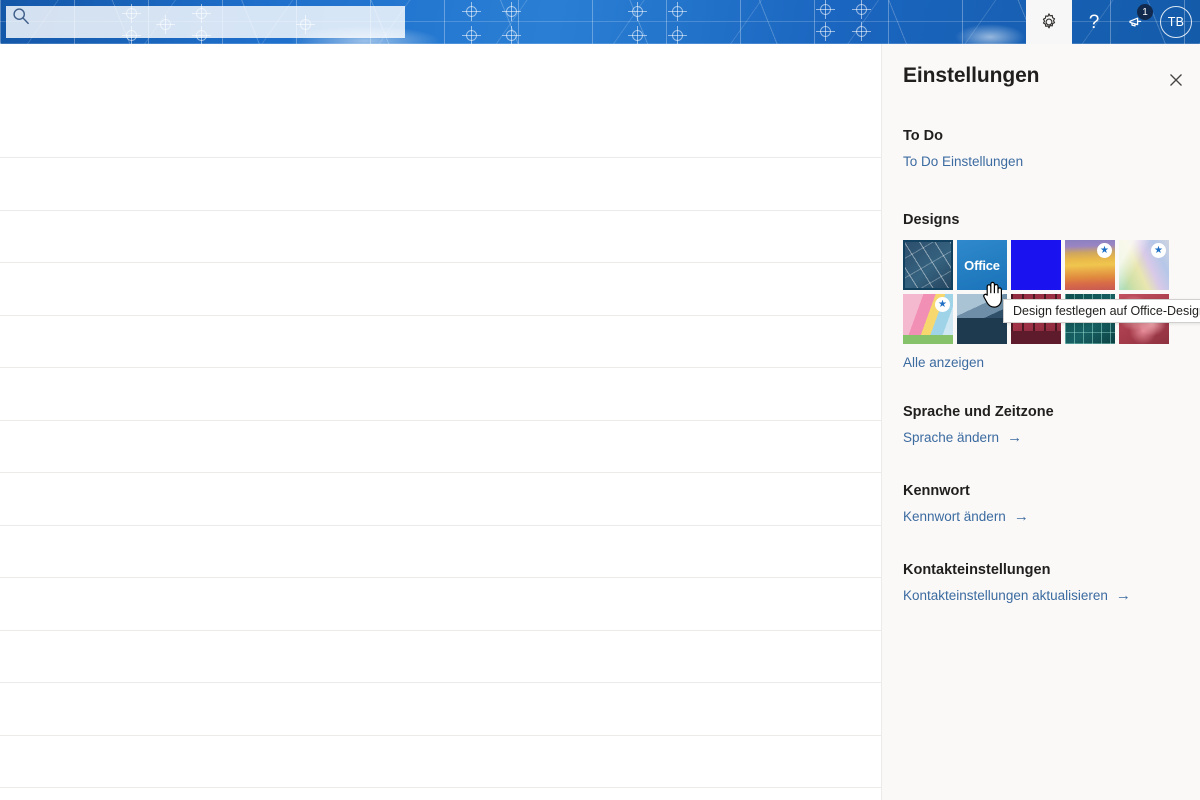  I want to click on settings-button, so click(1049, 22).